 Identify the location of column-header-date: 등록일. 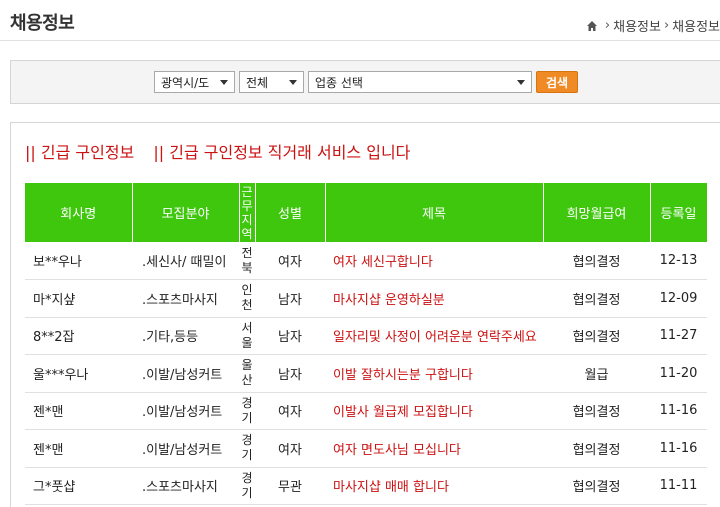
(679, 212).